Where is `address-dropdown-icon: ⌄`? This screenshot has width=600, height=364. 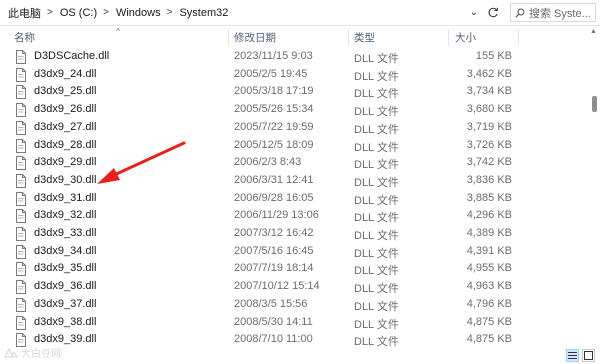
address-dropdown-icon: ⌄ is located at coordinates (474, 12).